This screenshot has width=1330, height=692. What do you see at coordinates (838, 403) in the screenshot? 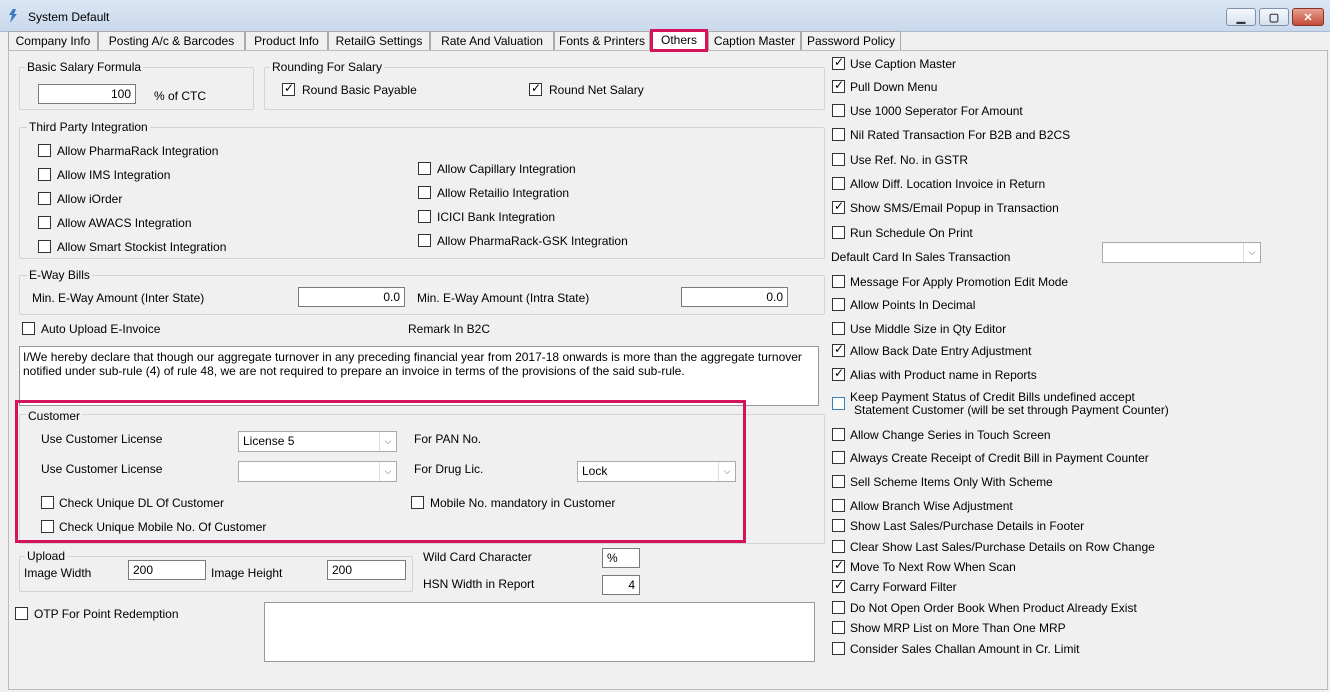
I see `keep-payment-checkbox` at bounding box center [838, 403].